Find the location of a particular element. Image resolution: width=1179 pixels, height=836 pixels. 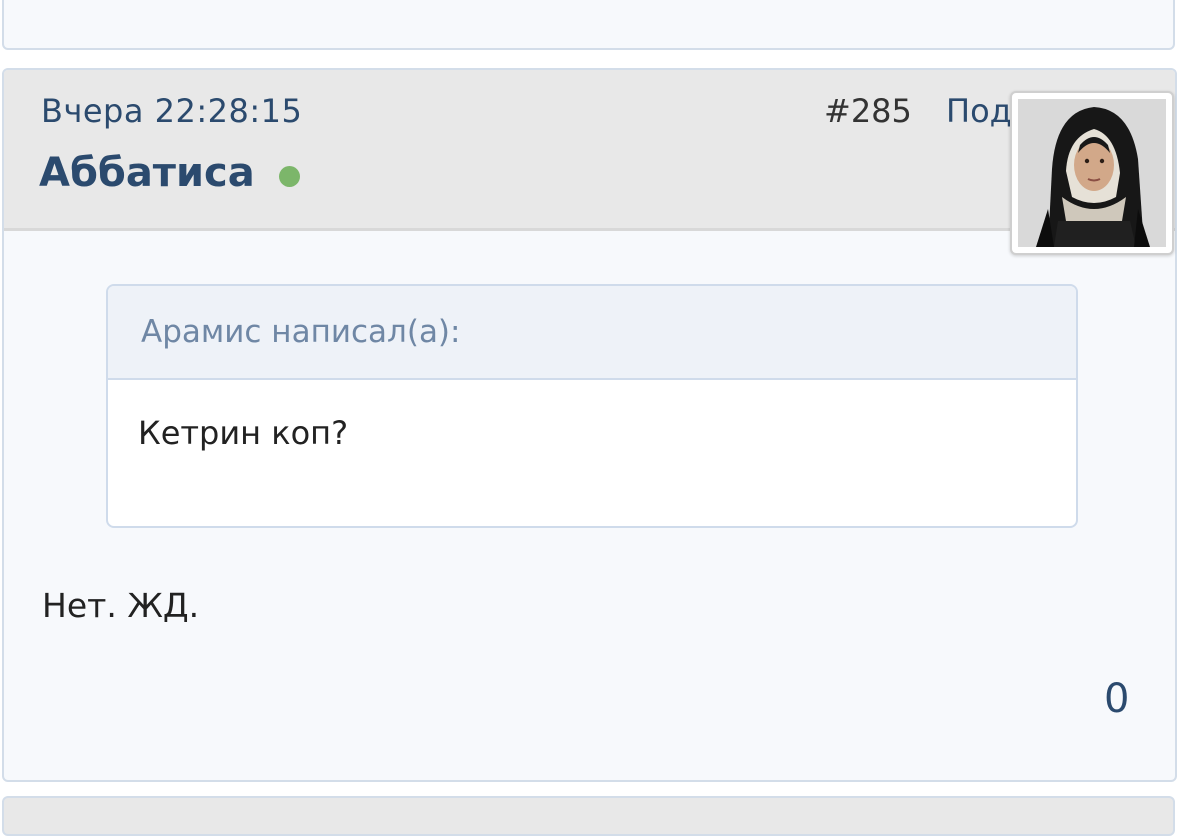

post-number-link: #285 is located at coordinates (868, 111).